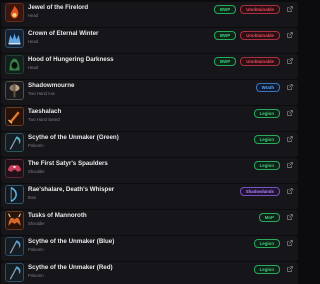 This screenshot has width=320, height=284. Describe the element at coordinates (149, 92) in the screenshot. I see `list-item: Shadowmourne Two Hand Axe Wrath` at that location.